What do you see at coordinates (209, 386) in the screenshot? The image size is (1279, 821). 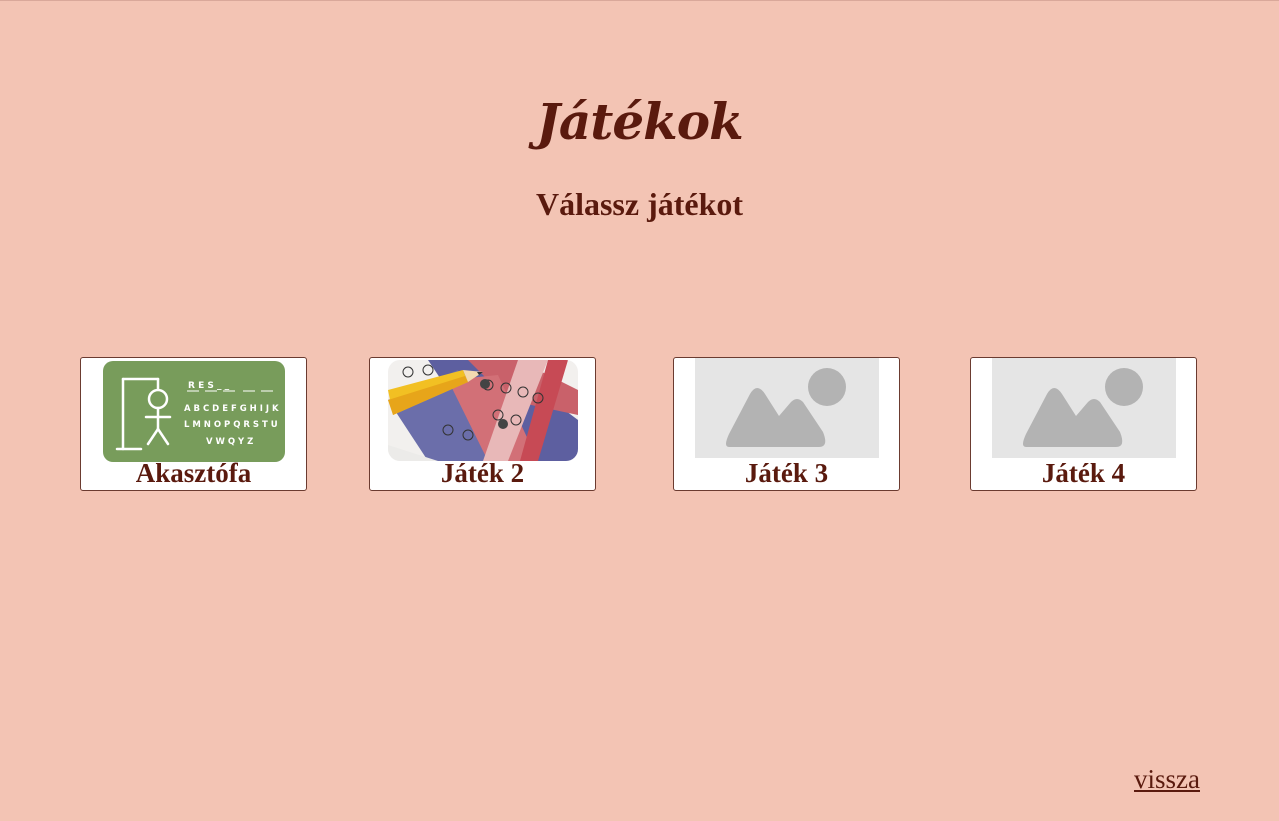 I see `svg-text: R E S _ _` at bounding box center [209, 386].